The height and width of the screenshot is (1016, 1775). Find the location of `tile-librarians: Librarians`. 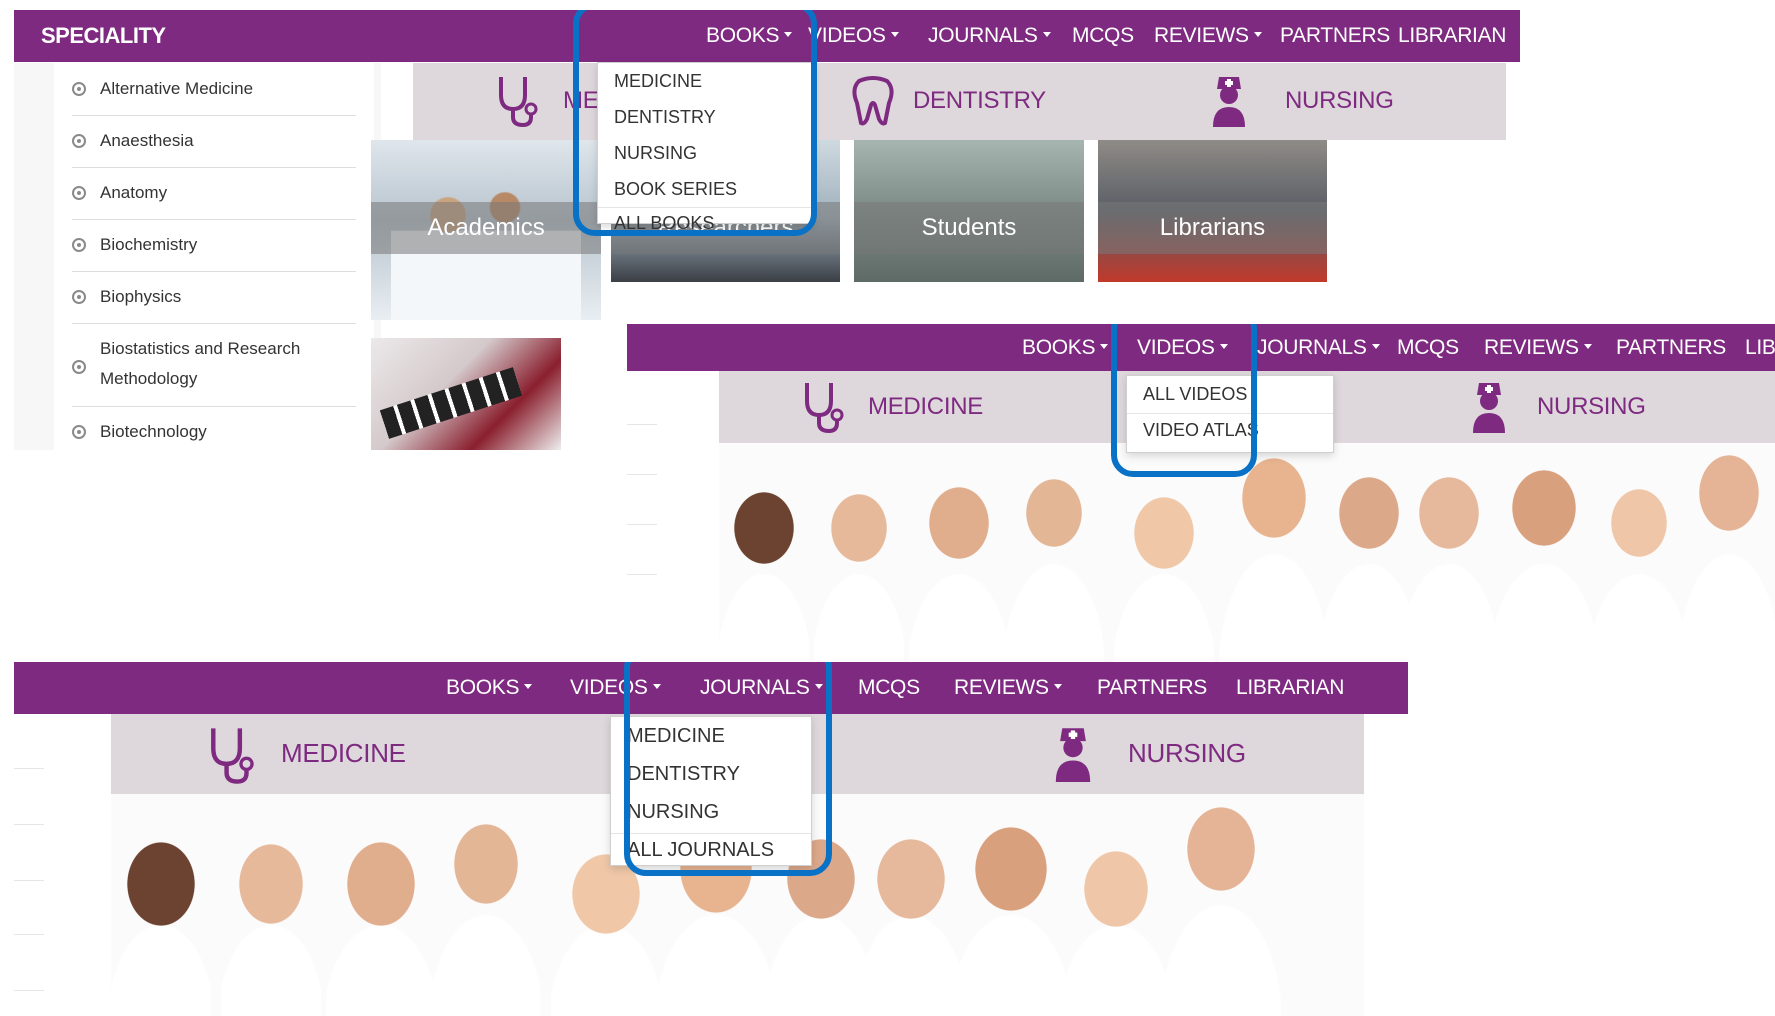

tile-librarians: Librarians is located at coordinates (1212, 211).